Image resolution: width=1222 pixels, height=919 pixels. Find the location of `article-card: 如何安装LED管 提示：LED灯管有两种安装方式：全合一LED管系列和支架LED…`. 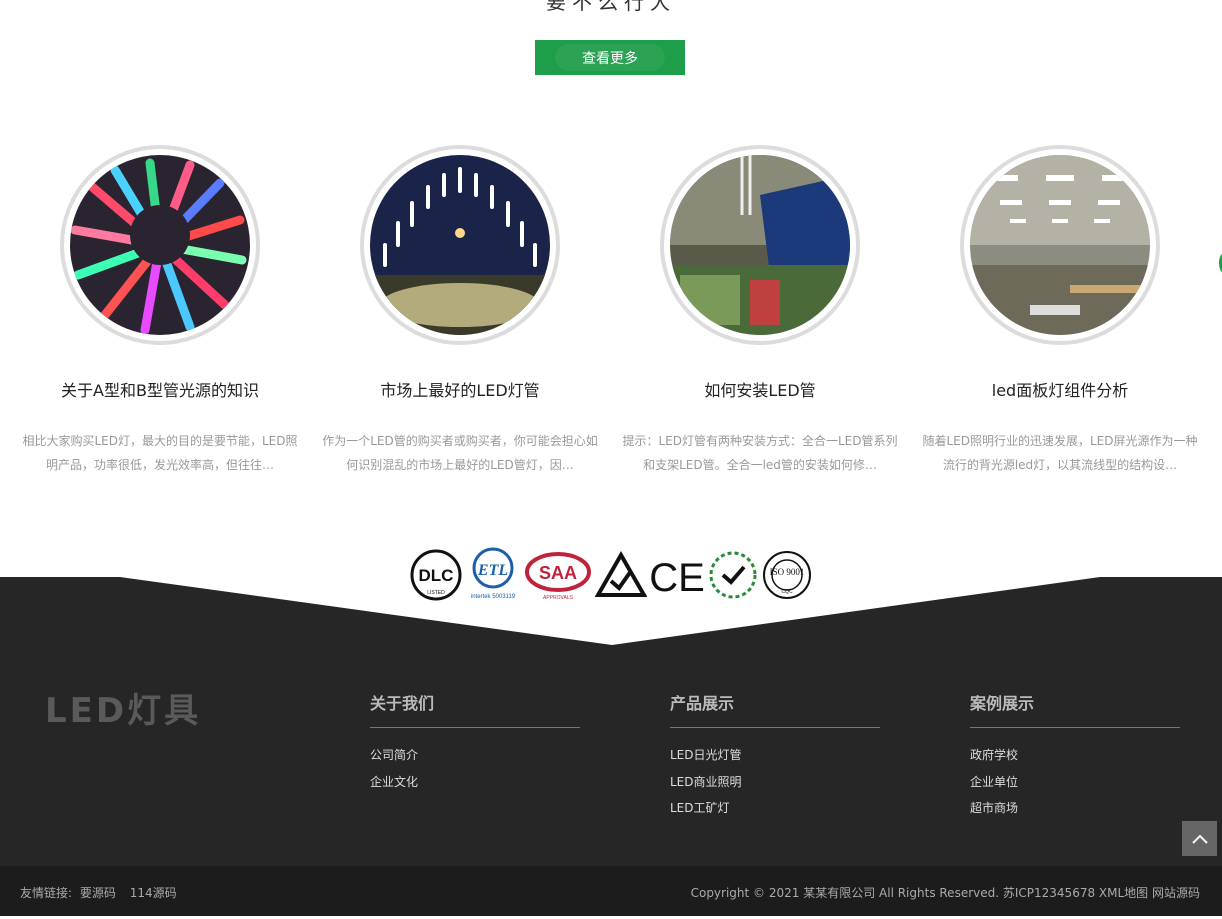

article-card: 如何安装LED管 提示：LED灯管有两种安装方式：全合一LED管系列和支架LED… is located at coordinates (760, 311).